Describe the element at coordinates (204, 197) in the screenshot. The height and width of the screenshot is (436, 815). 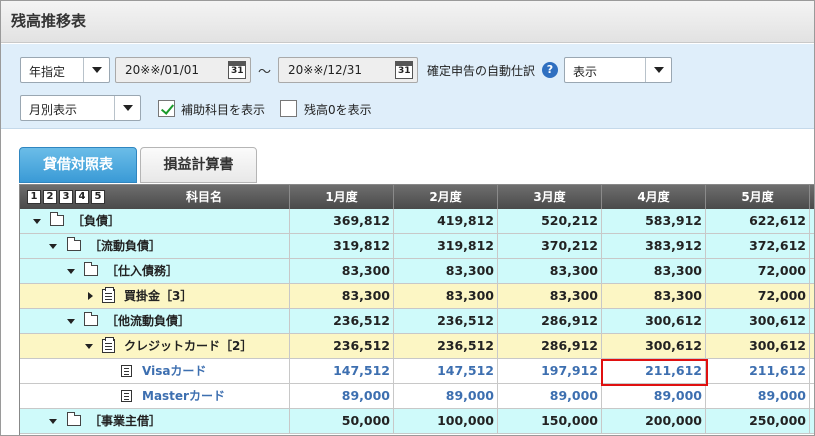
I see `account-name-header-label: 科目名` at that location.